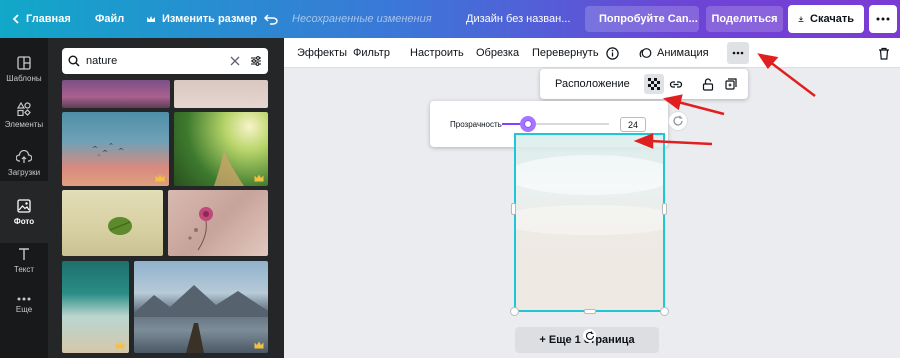 The width and height of the screenshot is (900, 358). I want to click on crop-button: Обрезка, so click(497, 53).